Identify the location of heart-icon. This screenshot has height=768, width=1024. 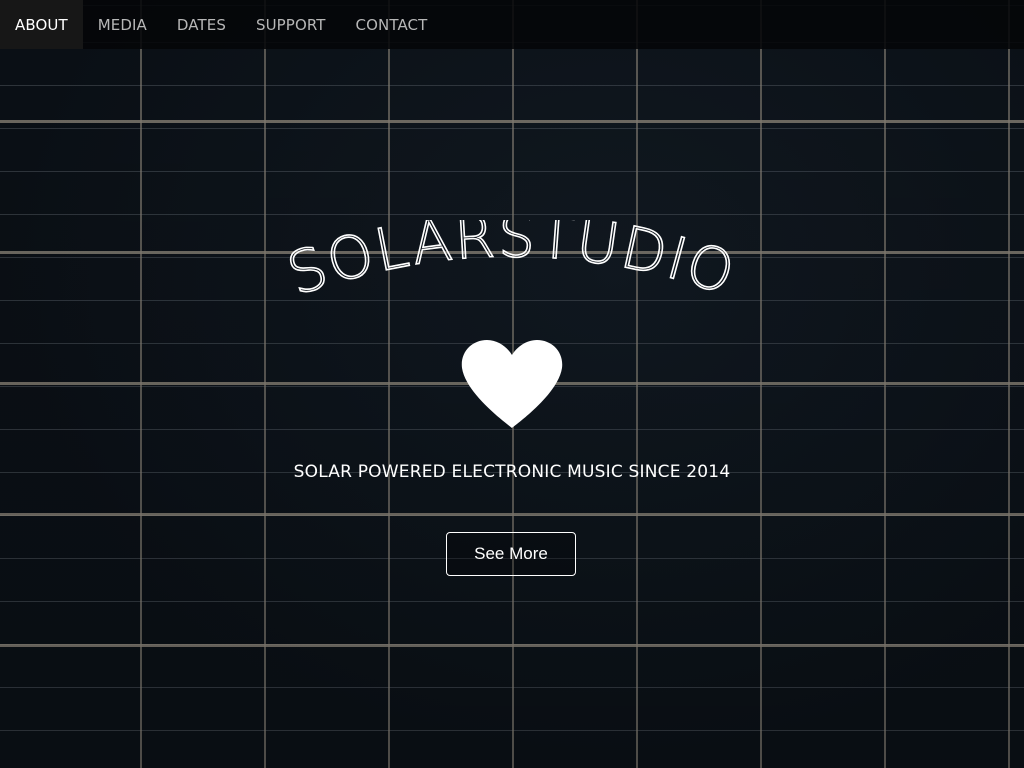
(512, 384).